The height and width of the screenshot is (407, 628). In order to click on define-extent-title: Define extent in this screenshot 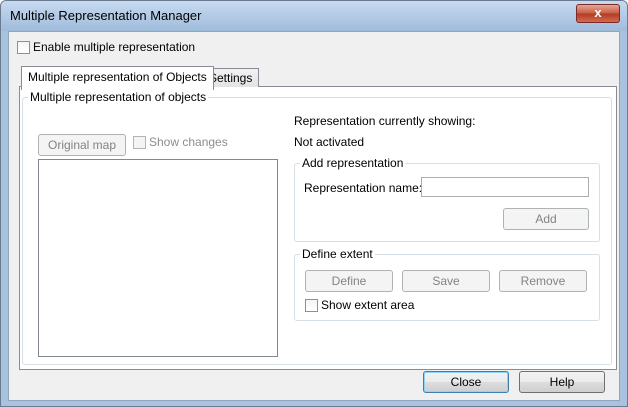, I will do `click(337, 254)`.